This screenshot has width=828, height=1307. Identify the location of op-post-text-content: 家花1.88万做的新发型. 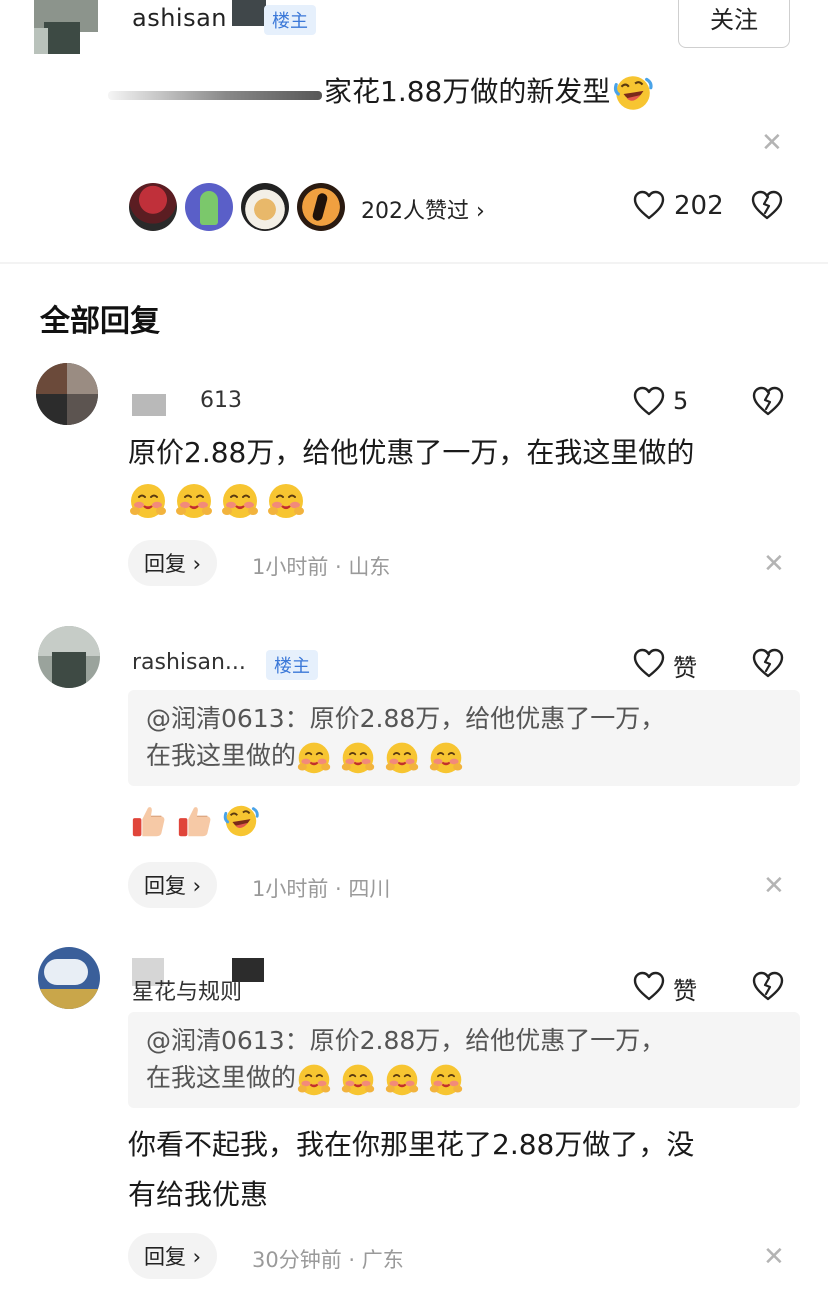
(467, 91).